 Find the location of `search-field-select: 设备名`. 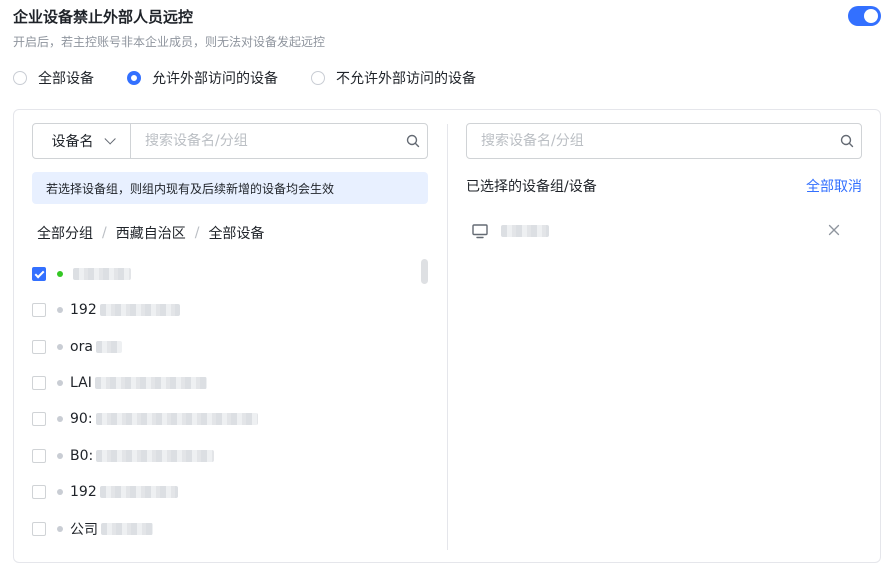

search-field-select: 设备名 is located at coordinates (82, 141).